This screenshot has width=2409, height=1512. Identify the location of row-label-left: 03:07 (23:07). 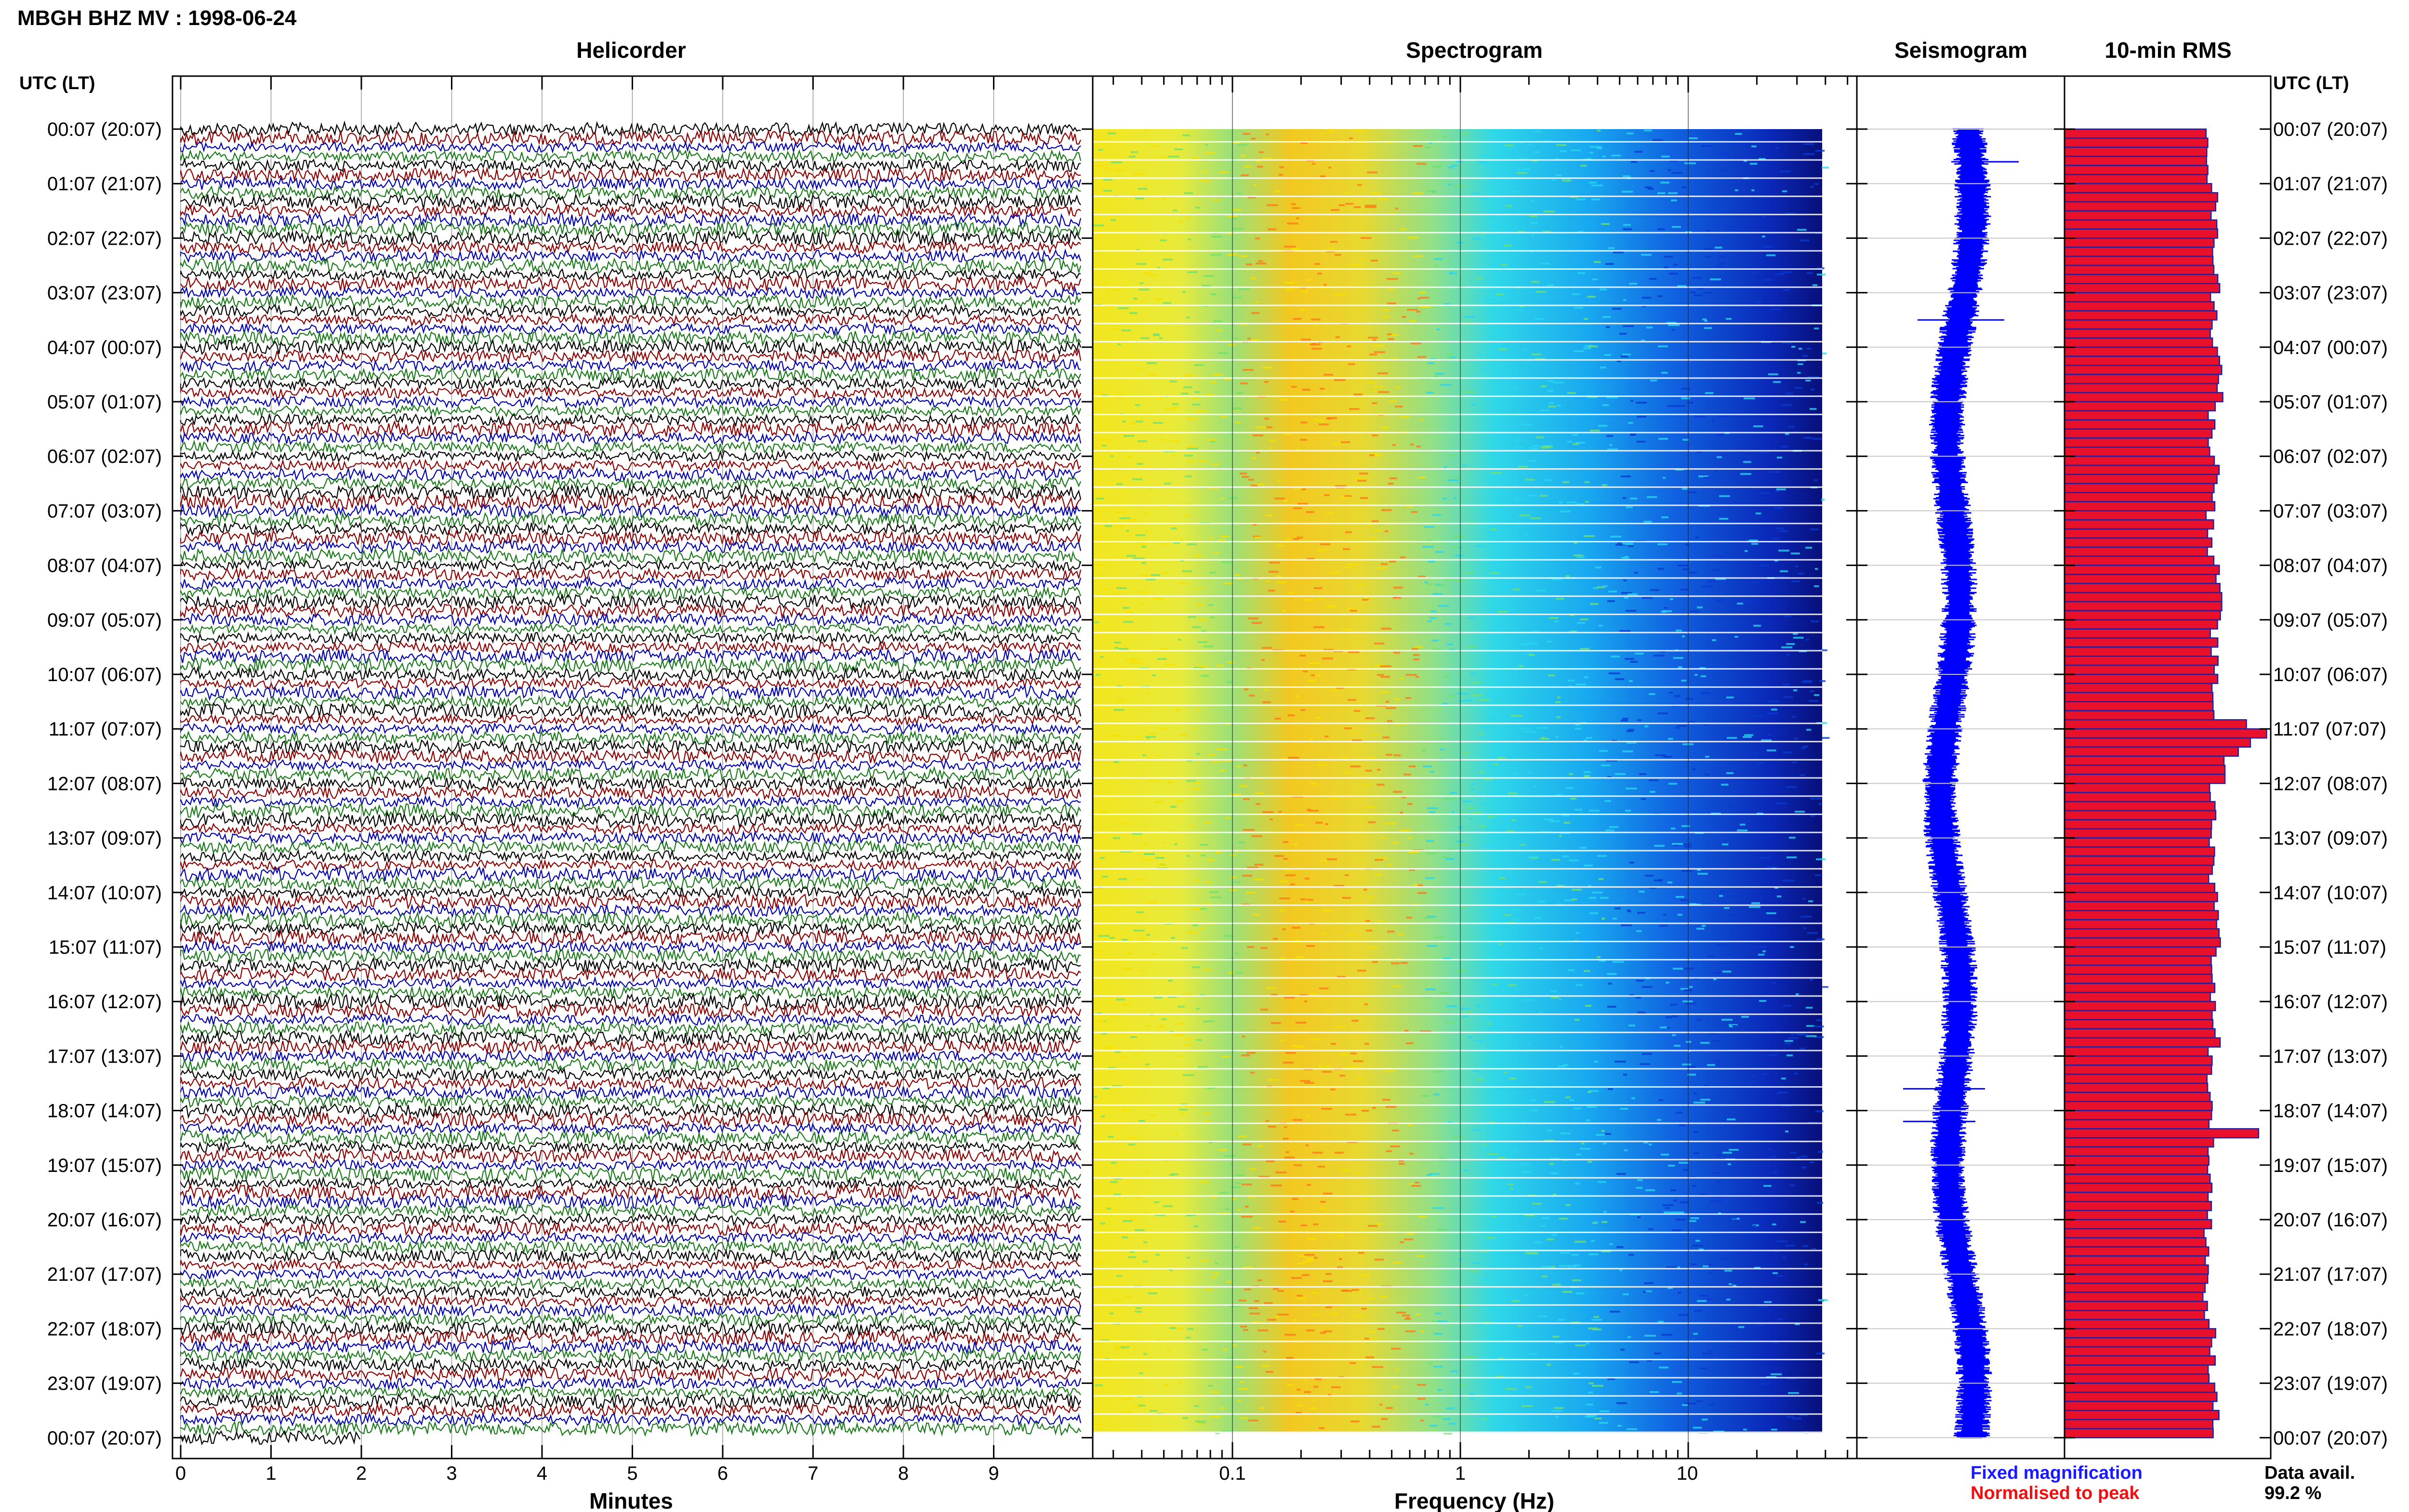
(104, 293).